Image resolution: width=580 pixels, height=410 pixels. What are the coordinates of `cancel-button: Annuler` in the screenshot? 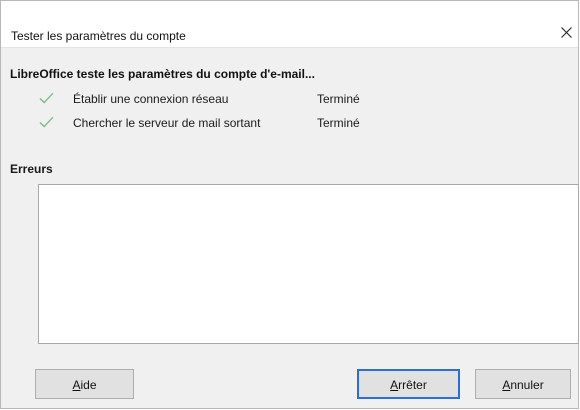 It's located at (523, 384).